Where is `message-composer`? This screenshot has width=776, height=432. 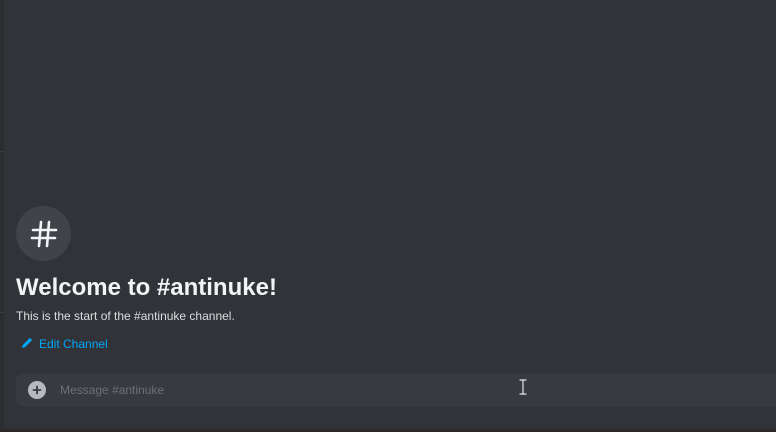 message-composer is located at coordinates (396, 390).